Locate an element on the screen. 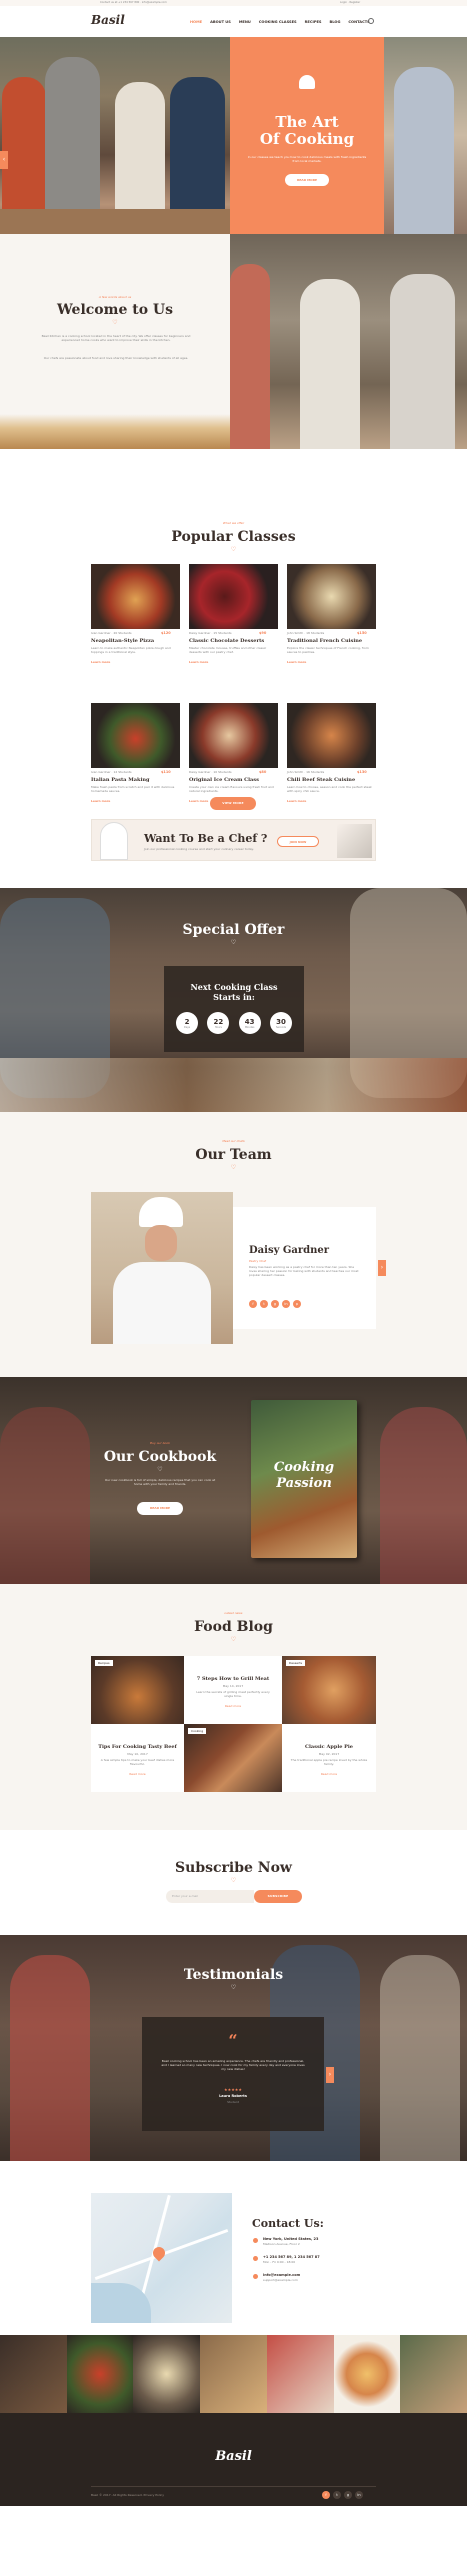 The width and height of the screenshot is (467, 2560). testimonial-role: Student is located at coordinates (233, 2102).